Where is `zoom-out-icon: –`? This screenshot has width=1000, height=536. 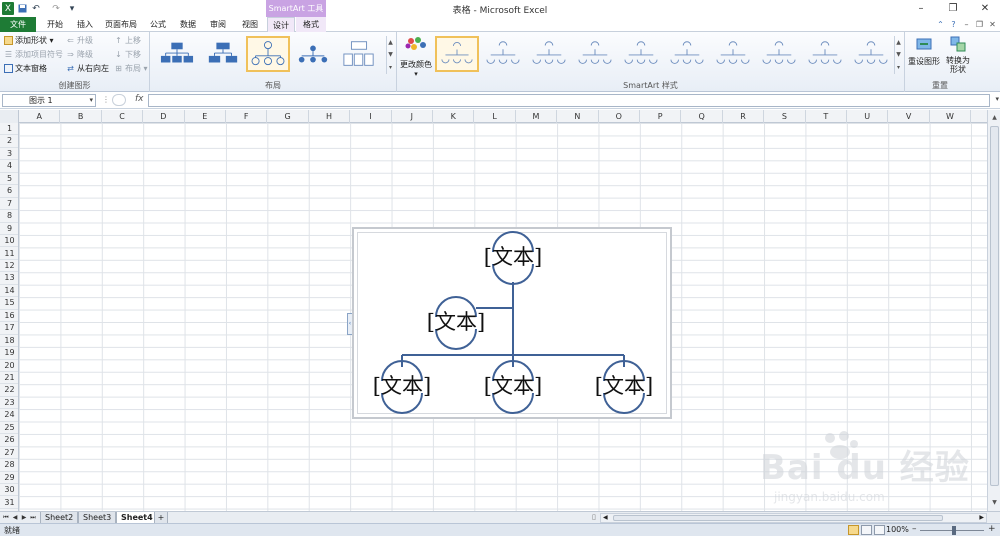 zoom-out-icon: – is located at coordinates (914, 529).